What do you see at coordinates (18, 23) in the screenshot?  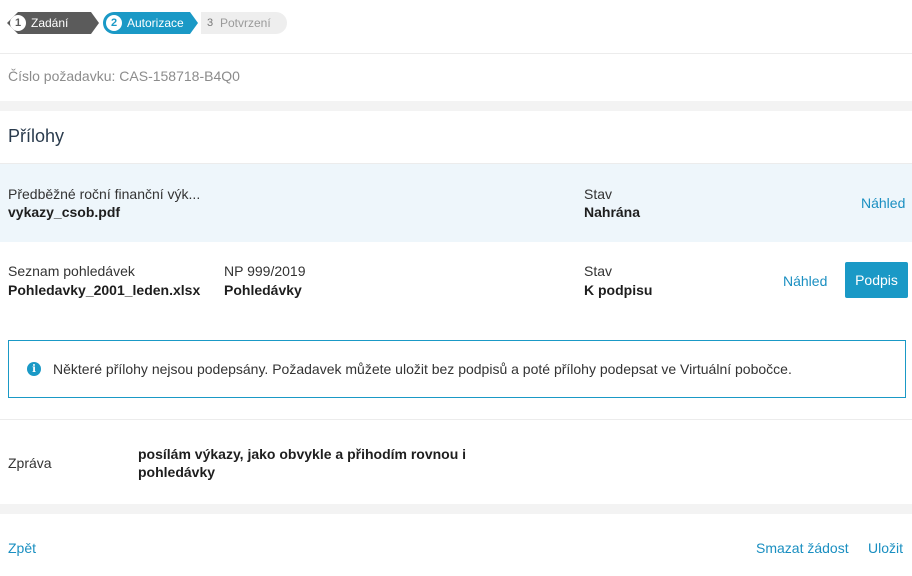 I see `step-number: 1` at bounding box center [18, 23].